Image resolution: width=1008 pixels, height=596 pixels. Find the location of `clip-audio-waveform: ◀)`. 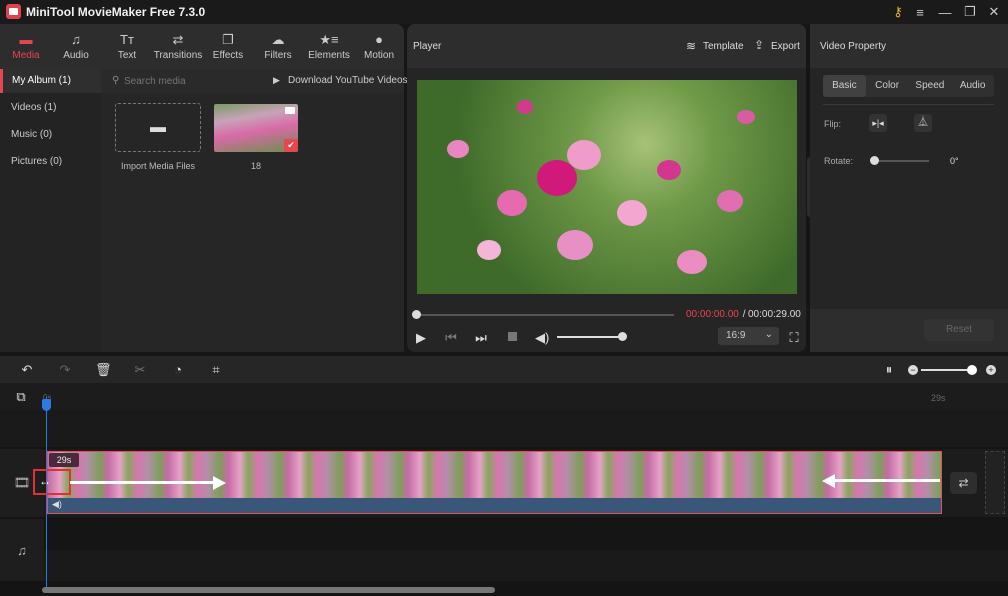

clip-audio-waveform: ◀) is located at coordinates (494, 505).